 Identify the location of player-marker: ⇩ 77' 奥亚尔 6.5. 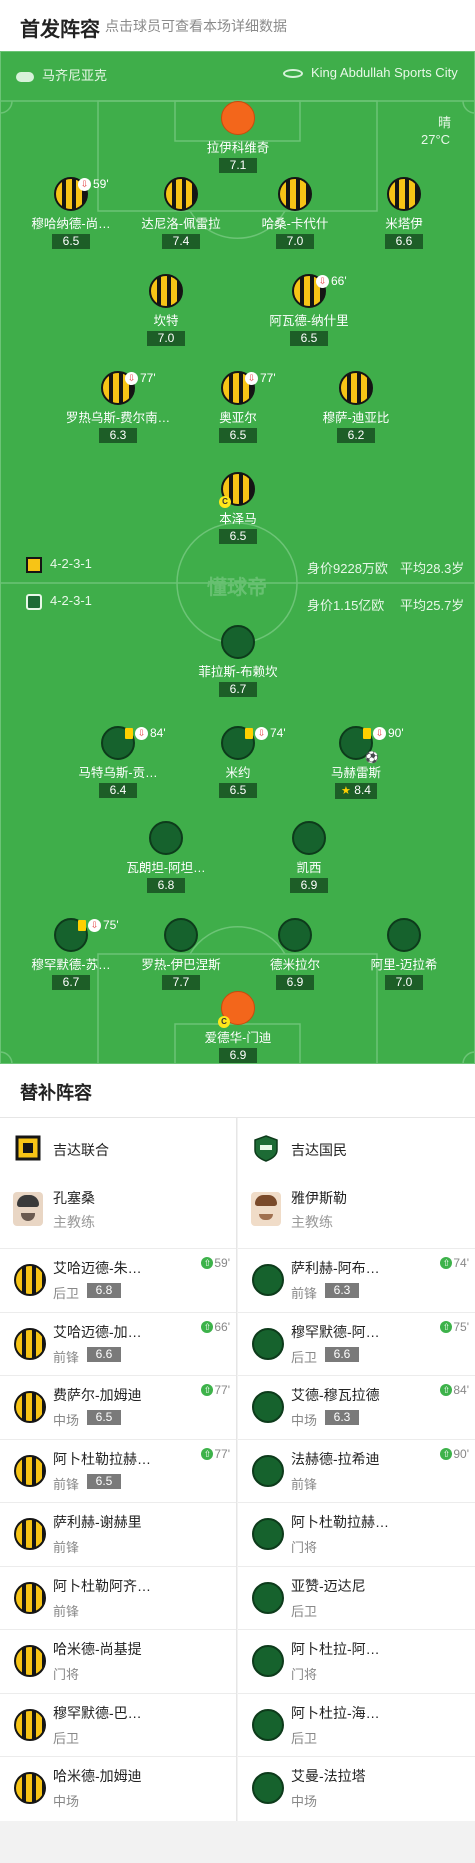
(238, 407).